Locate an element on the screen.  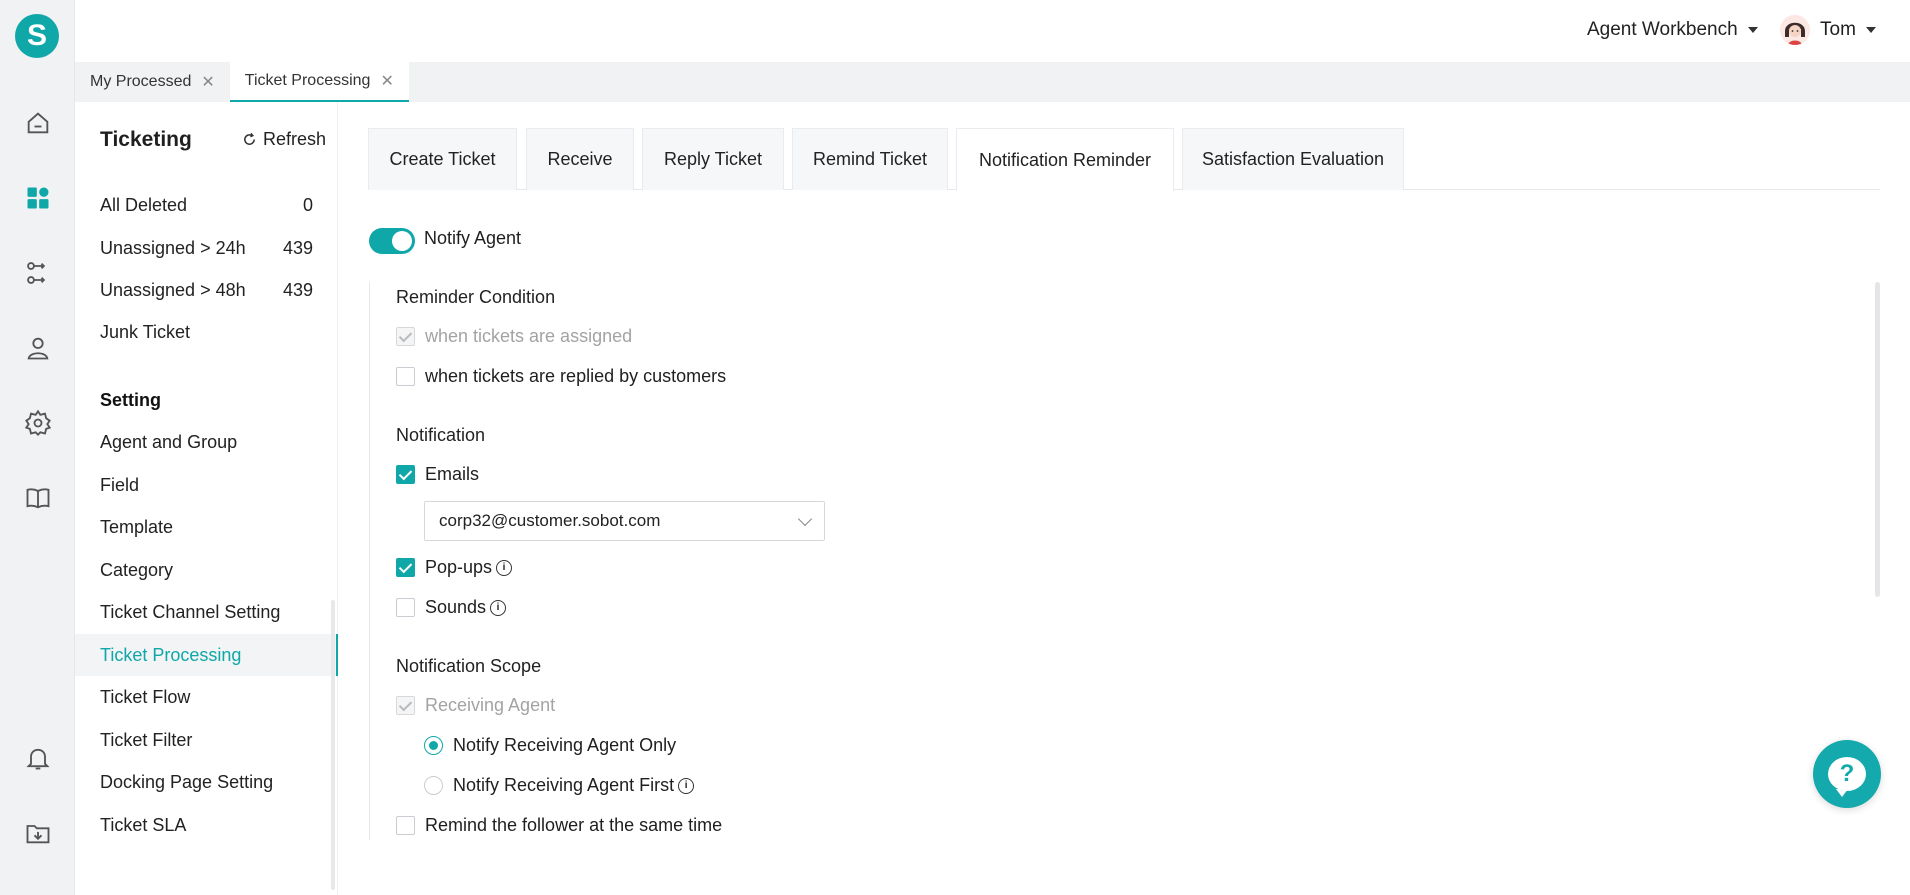
sidebar-item-all-deleted: All Deleted 0 is located at coordinates (206, 205).